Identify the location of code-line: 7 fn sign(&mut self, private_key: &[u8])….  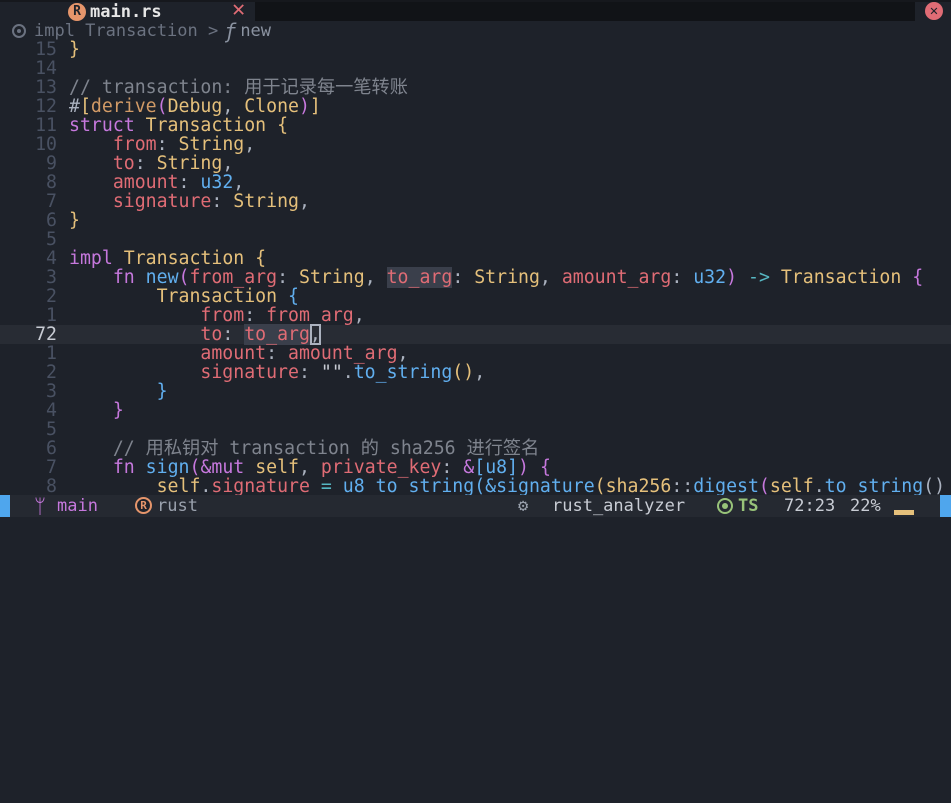
(475, 467).